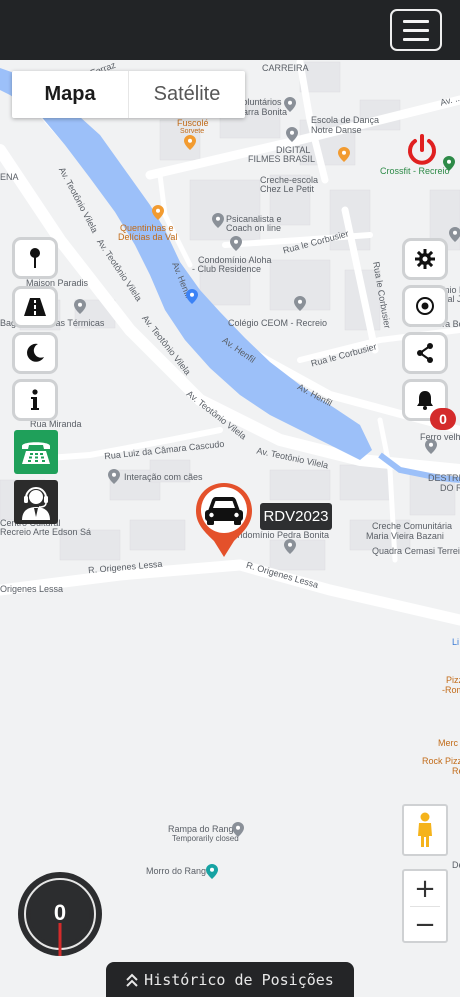  I want to click on locate-button, so click(425, 306).